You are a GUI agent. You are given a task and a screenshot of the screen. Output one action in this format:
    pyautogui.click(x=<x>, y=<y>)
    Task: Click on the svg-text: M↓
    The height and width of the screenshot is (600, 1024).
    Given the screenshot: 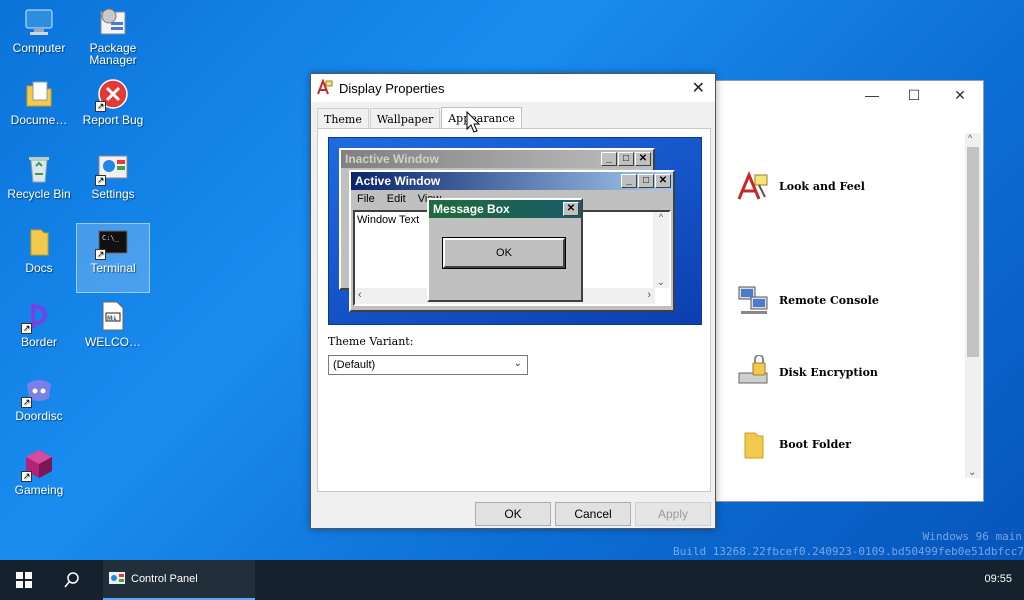 What is the action you would take?
    pyautogui.click(x=112, y=318)
    